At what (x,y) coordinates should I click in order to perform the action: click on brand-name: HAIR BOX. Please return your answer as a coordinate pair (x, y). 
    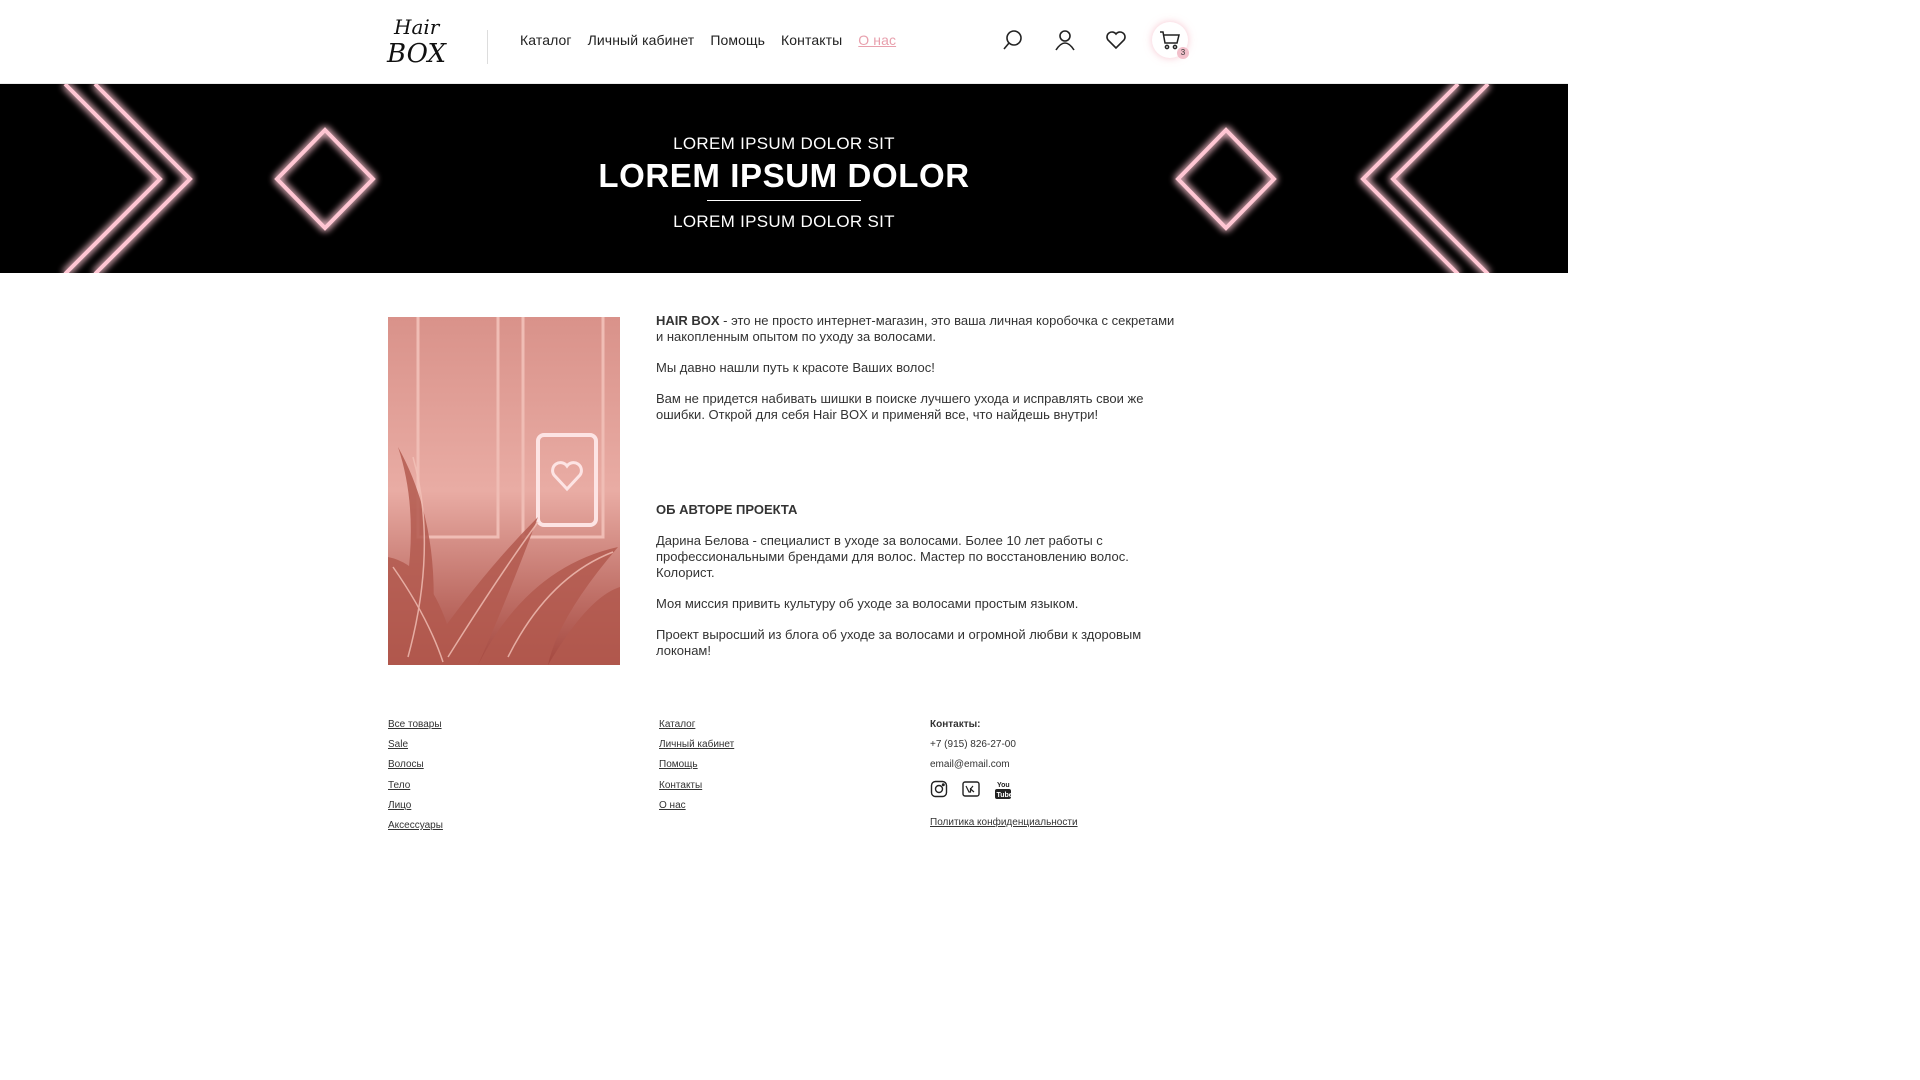
    Looking at the image, I should click on (688, 320).